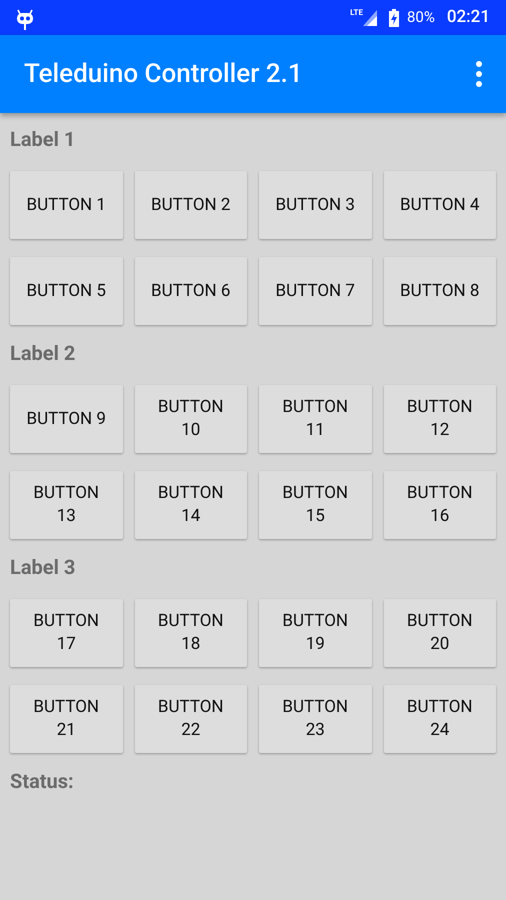  I want to click on control-button: BUTTON 22, so click(190, 719).